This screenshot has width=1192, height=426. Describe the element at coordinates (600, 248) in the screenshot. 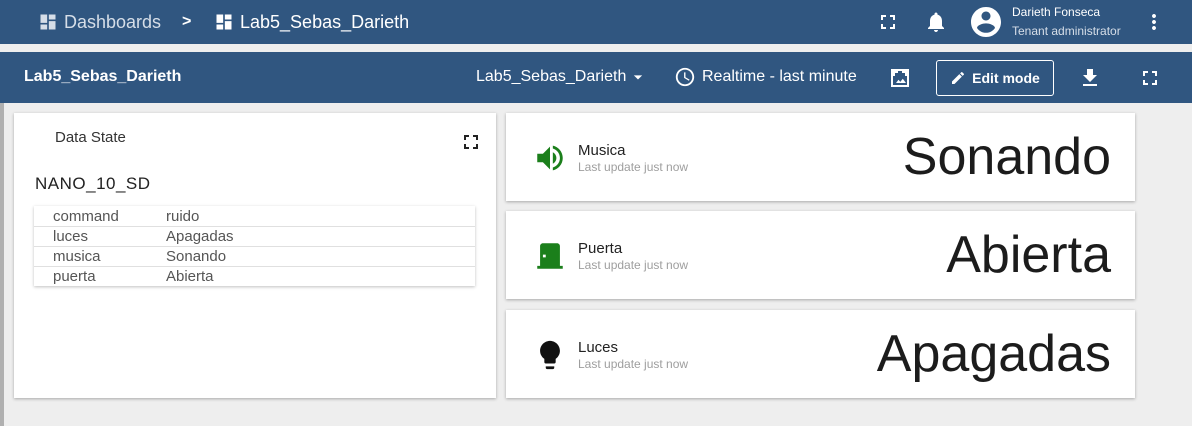

I see `card-label: Puerta` at that location.